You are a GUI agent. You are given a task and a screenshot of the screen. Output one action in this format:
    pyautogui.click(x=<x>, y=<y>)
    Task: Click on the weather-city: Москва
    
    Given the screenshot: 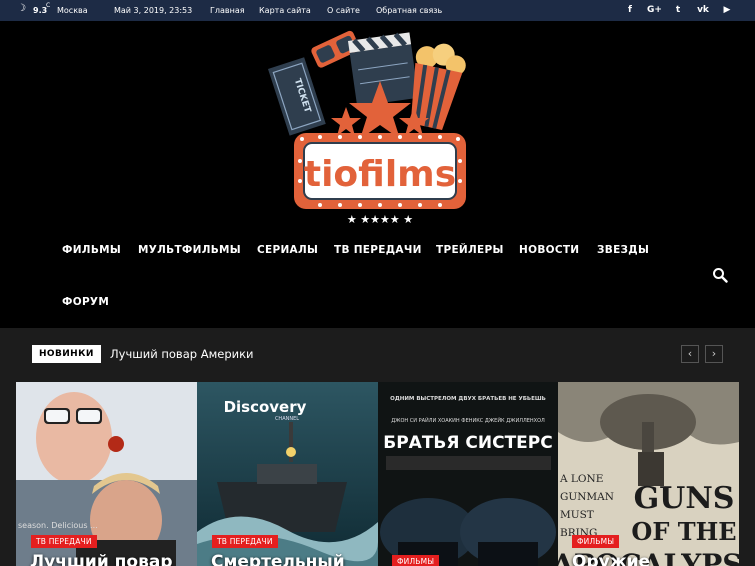 What is the action you would take?
    pyautogui.click(x=72, y=10)
    